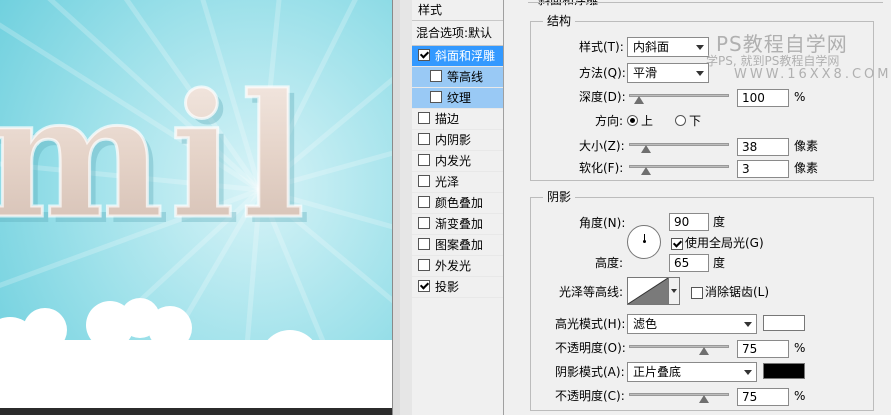  Describe the element at coordinates (763, 397) in the screenshot. I see `shadow-opacity-input: 75` at that location.